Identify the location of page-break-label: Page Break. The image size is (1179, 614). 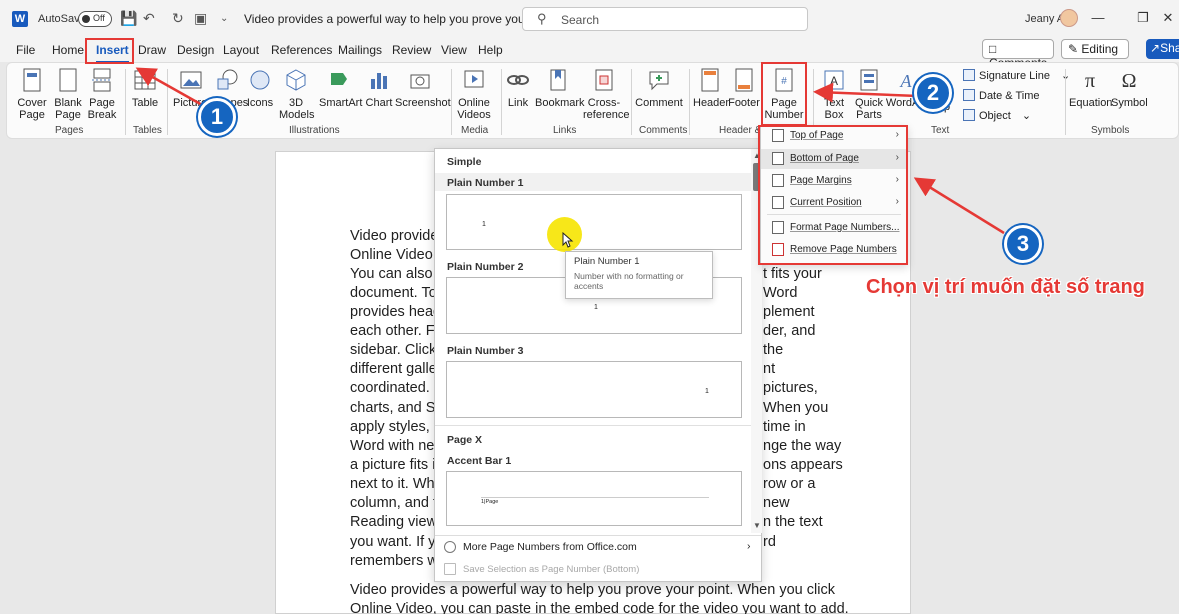
(102, 109).